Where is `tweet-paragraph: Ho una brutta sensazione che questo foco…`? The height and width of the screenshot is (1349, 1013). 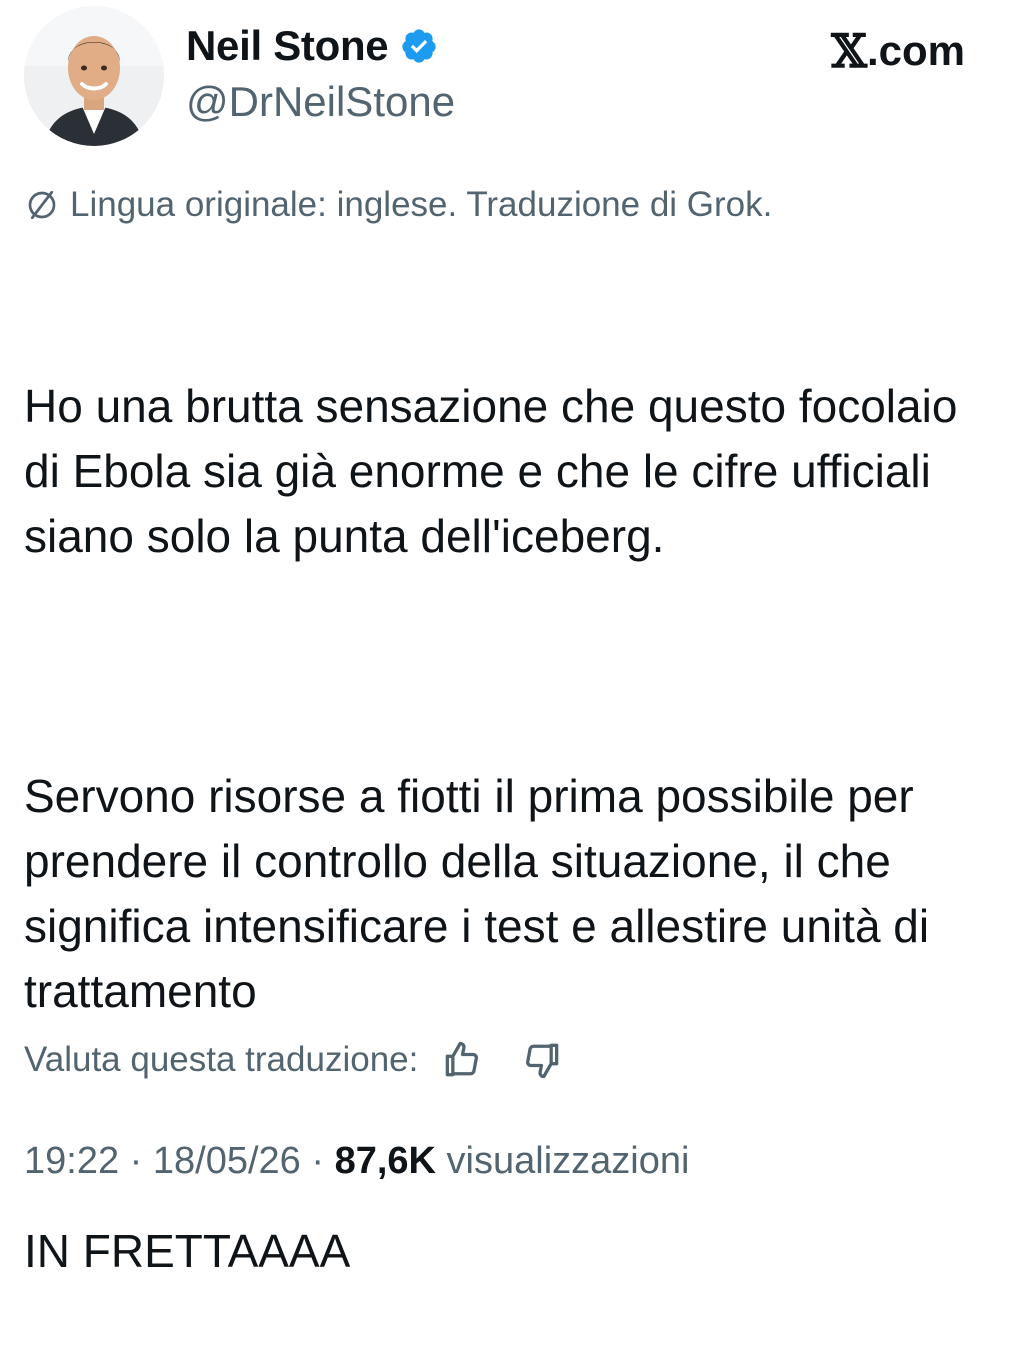 tweet-paragraph: Ho una brutta sensazione che questo foco… is located at coordinates (497, 471).